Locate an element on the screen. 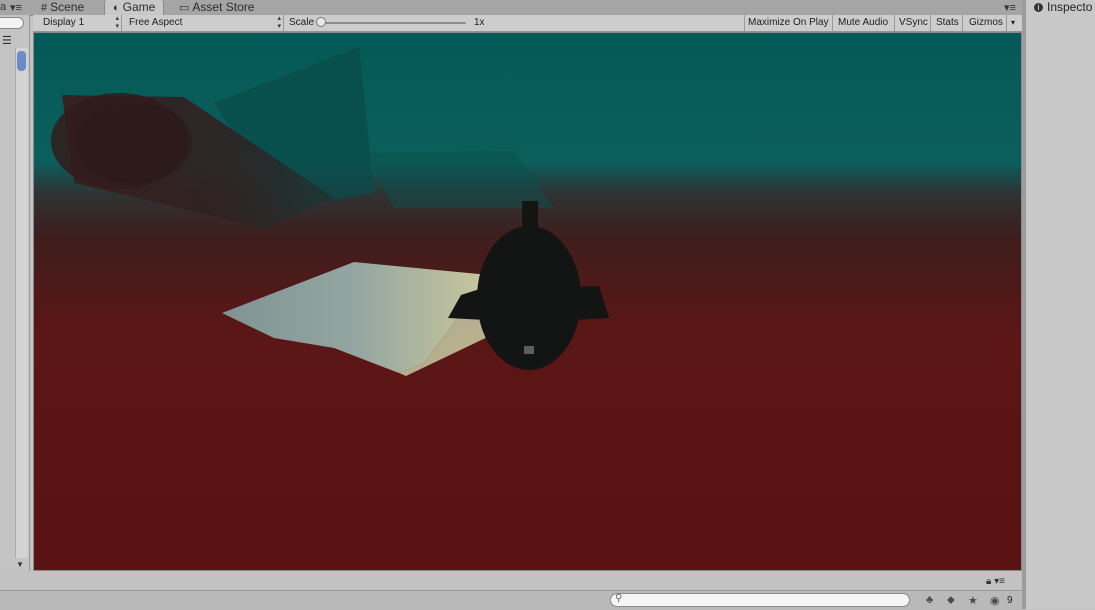  tab-scene: # Scene is located at coordinates (62, 7).